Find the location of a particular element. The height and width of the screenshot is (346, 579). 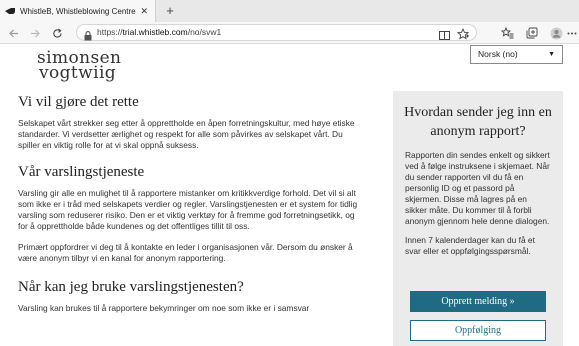

forward-arrow-icon is located at coordinates (35, 33).